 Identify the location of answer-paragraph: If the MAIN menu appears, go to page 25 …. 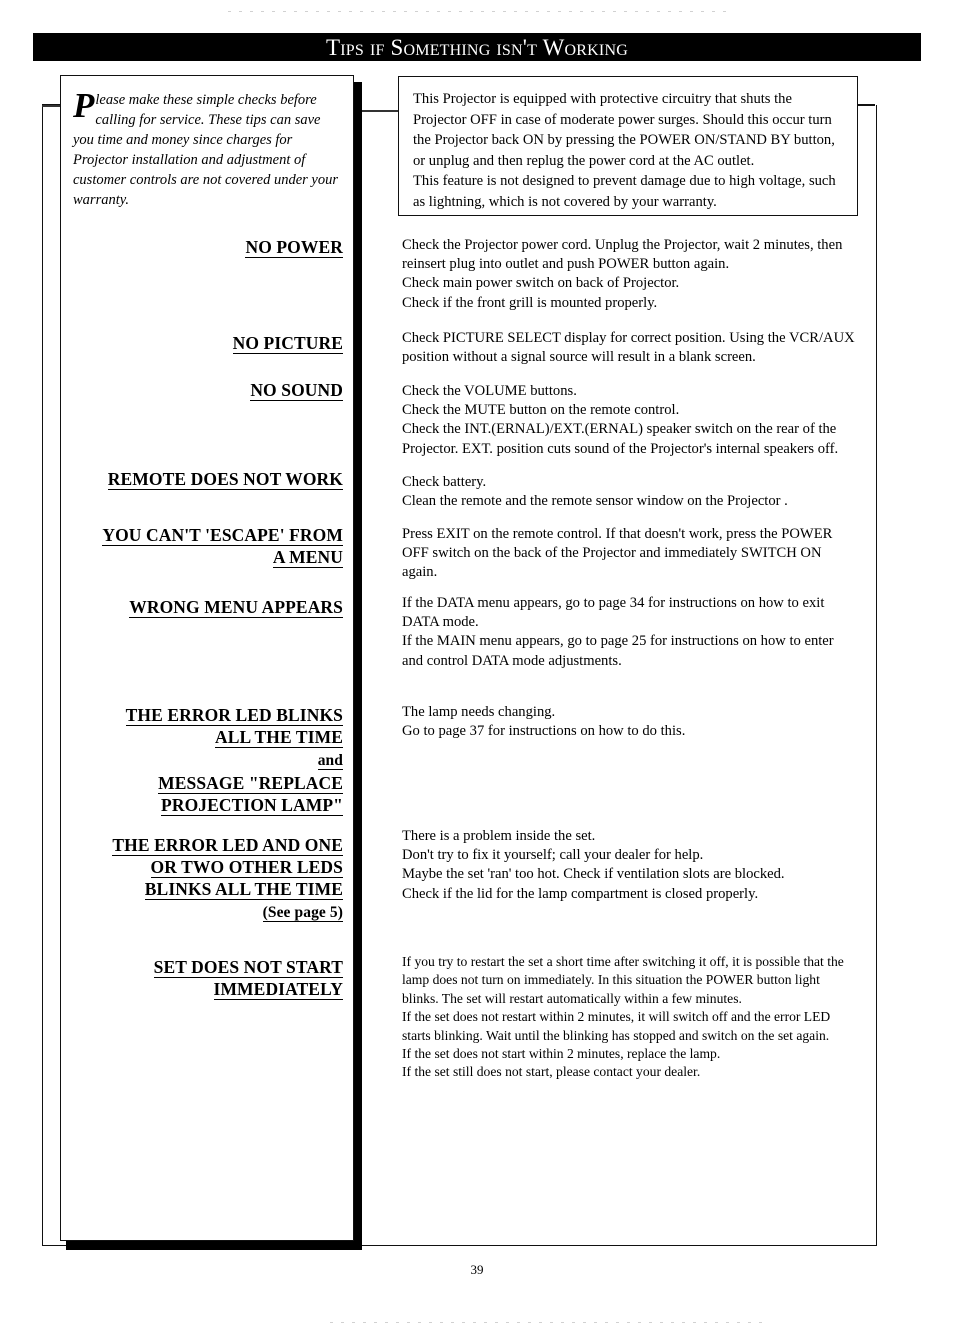
(618, 651).